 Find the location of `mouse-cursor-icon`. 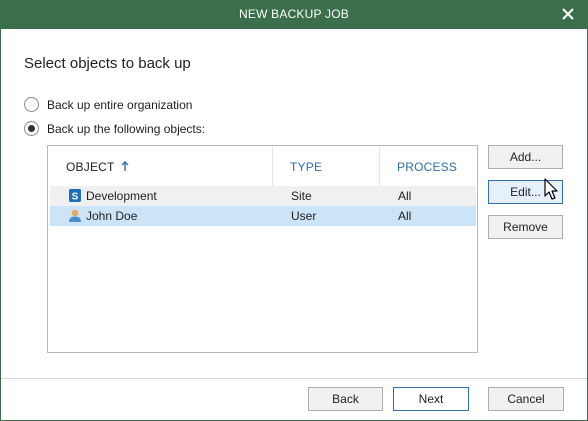

mouse-cursor-icon is located at coordinates (552, 190).